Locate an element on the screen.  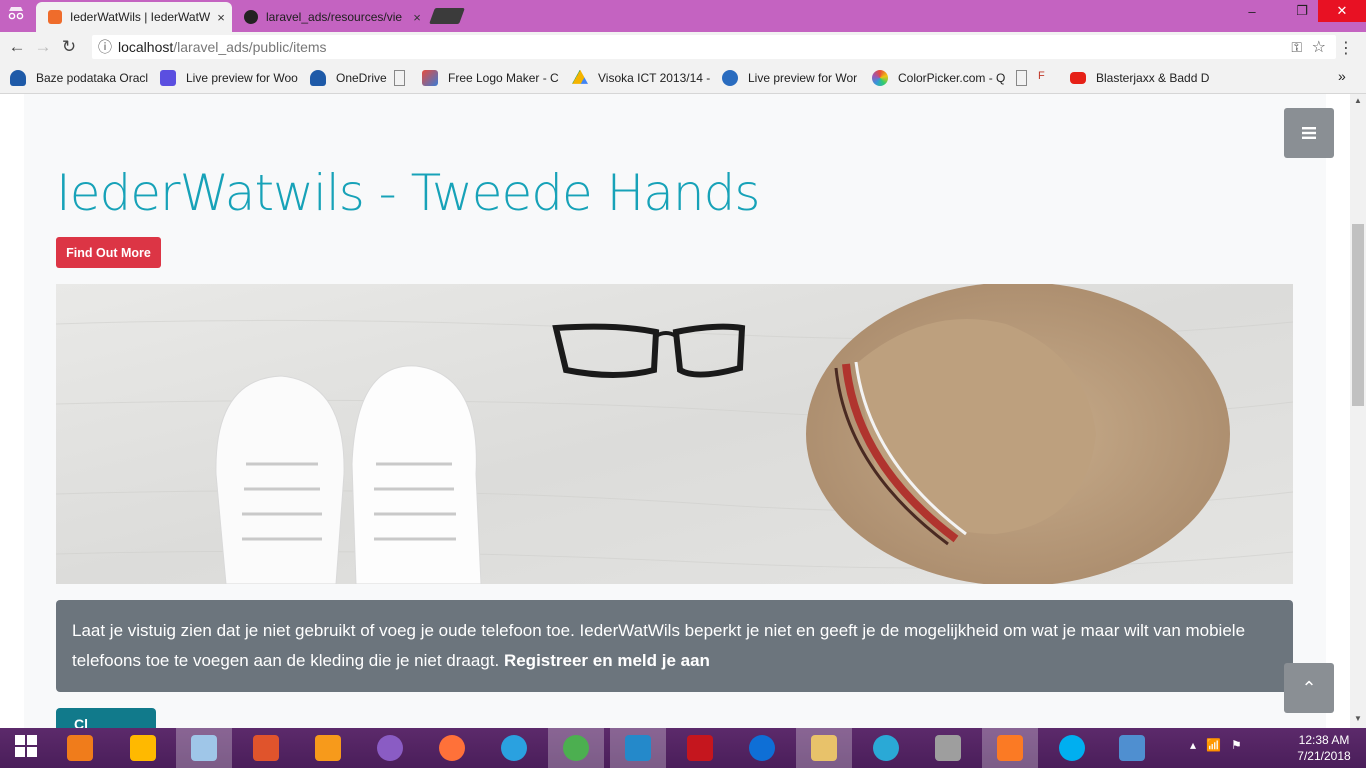
sublime-taskbar-button is located at coordinates (328, 748).